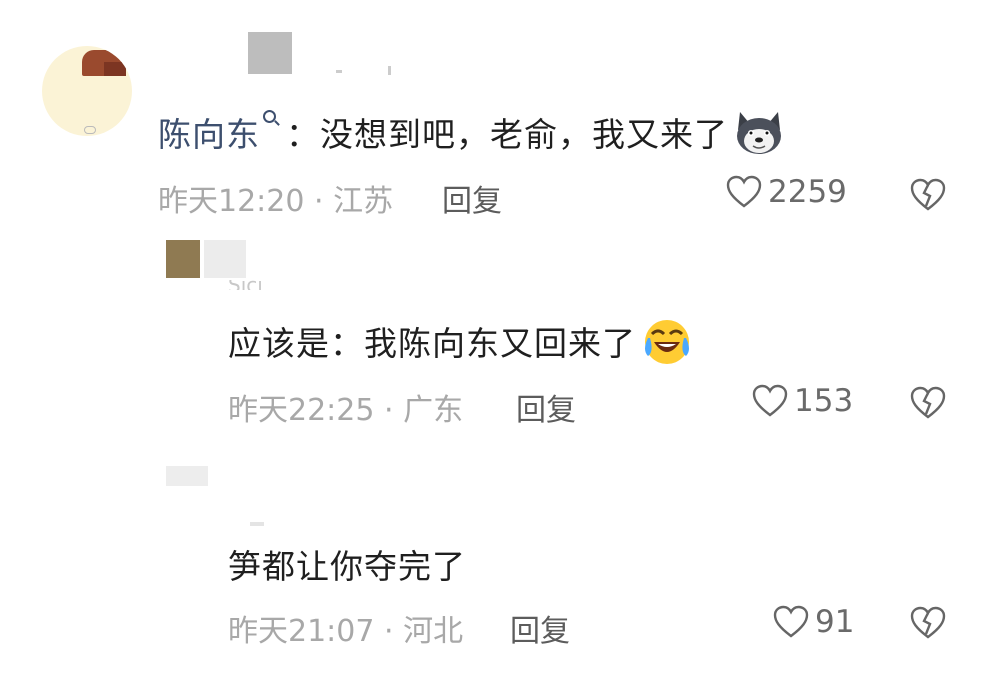  What do you see at coordinates (363, 201) in the screenshot?
I see `comment-location: 江苏` at bounding box center [363, 201].